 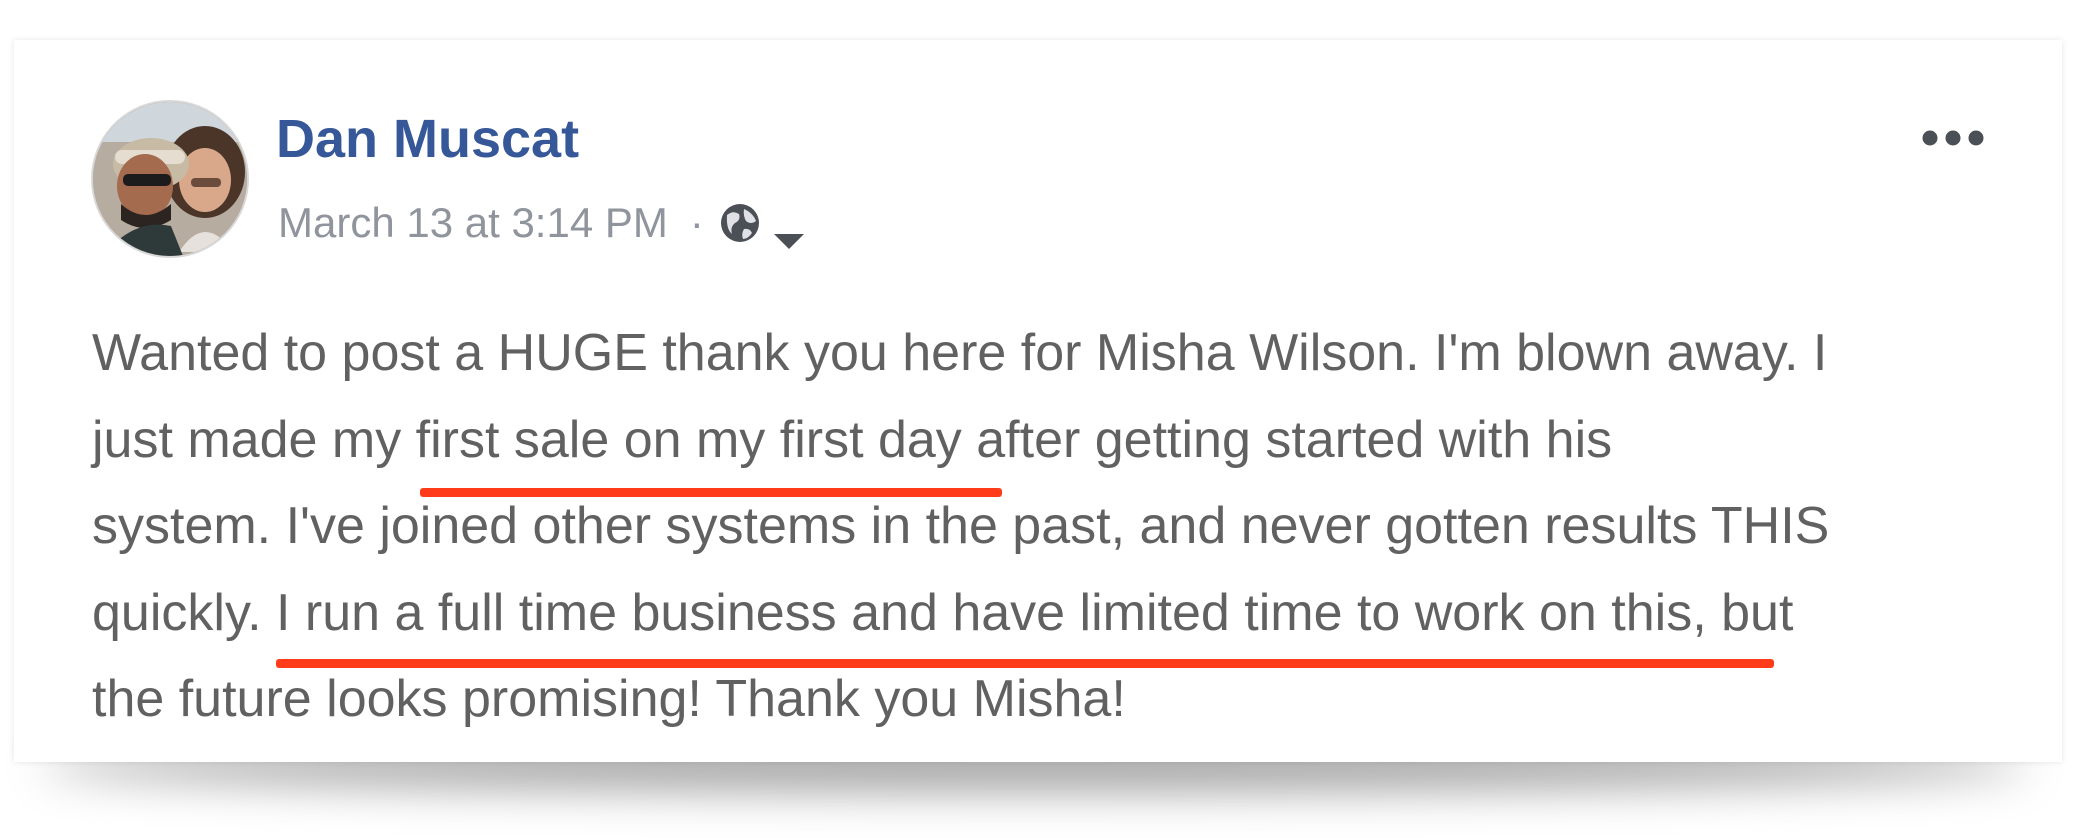 What do you see at coordinates (789, 231) in the screenshot?
I see `caret-down-icon` at bounding box center [789, 231].